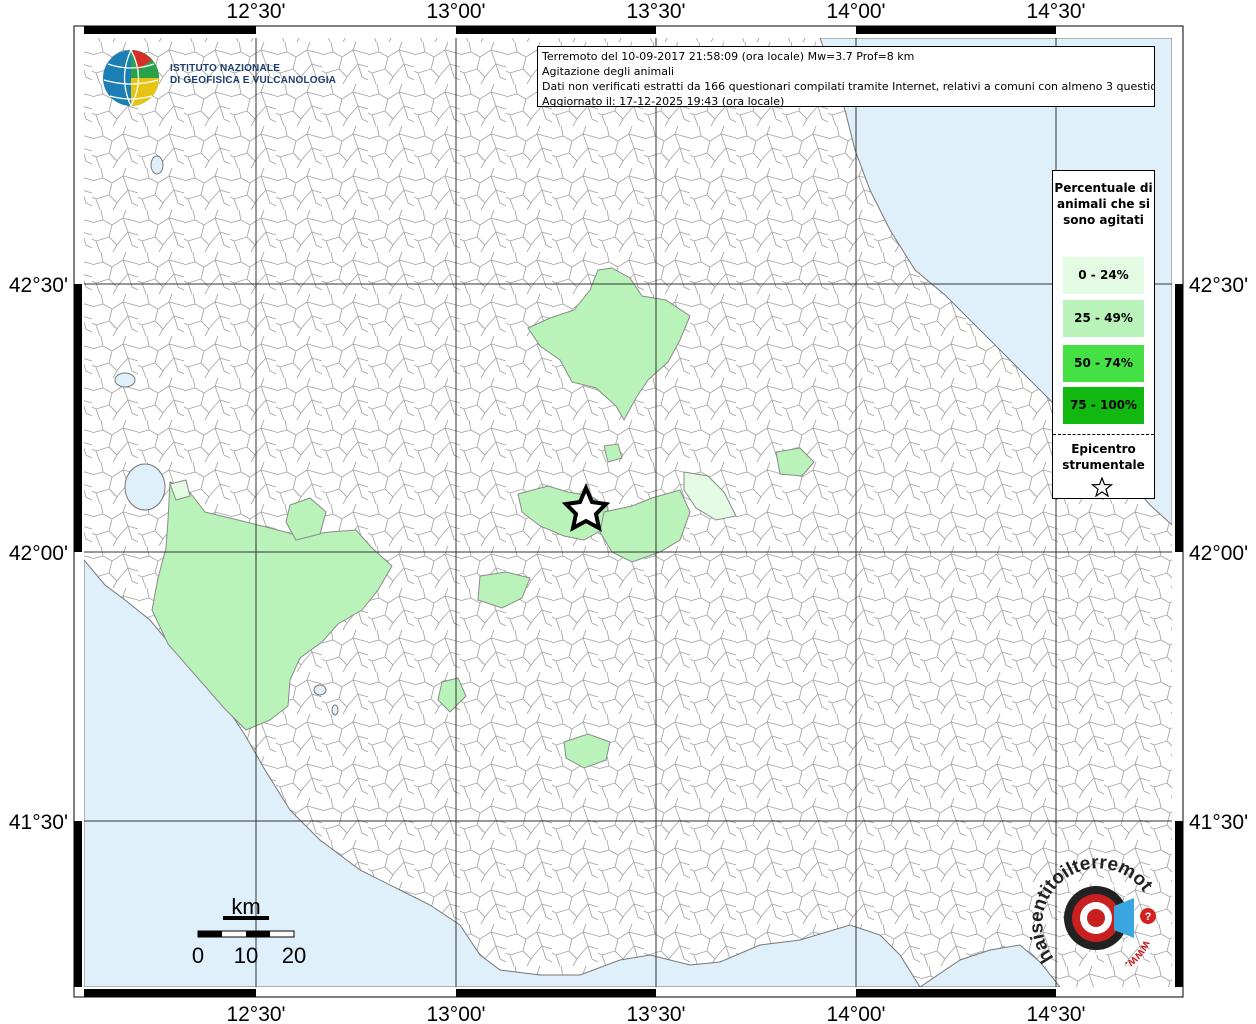 Image resolution: width=1256 pixels, height=1024 pixels. Describe the element at coordinates (1103, 457) in the screenshot. I see `legend-epicenter-label: Epicentro strumentale` at that location.